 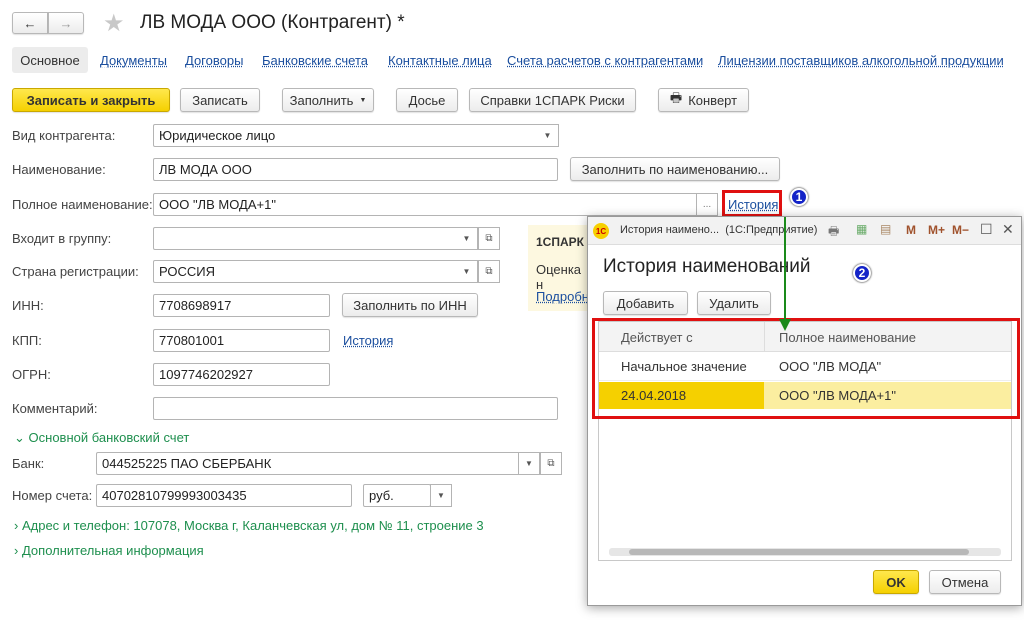 What do you see at coordinates (965, 582) in the screenshot?
I see `cancel-button: Отмена` at bounding box center [965, 582].